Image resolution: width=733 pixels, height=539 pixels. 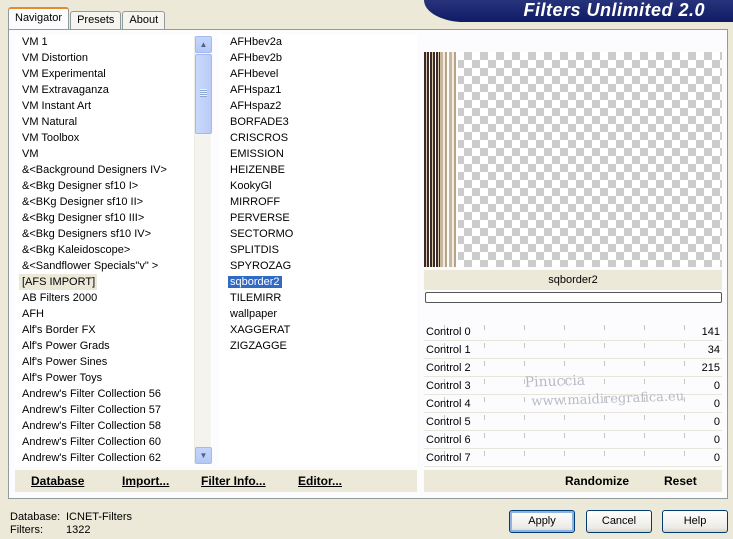 What do you see at coordinates (317, 314) in the screenshot?
I see `filter-item: wallpaper` at bounding box center [317, 314].